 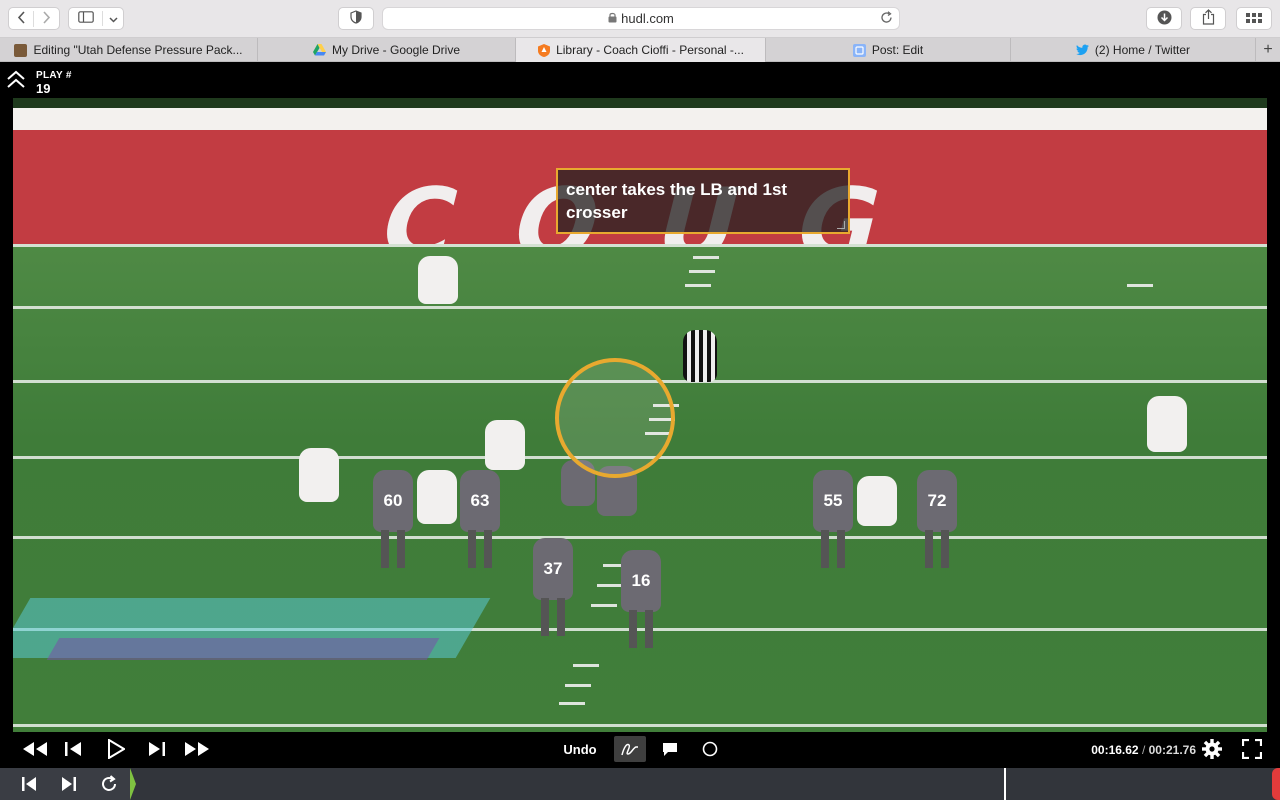 What do you see at coordinates (243, 649) in the screenshot?
I see `field-logo-accent` at bounding box center [243, 649].